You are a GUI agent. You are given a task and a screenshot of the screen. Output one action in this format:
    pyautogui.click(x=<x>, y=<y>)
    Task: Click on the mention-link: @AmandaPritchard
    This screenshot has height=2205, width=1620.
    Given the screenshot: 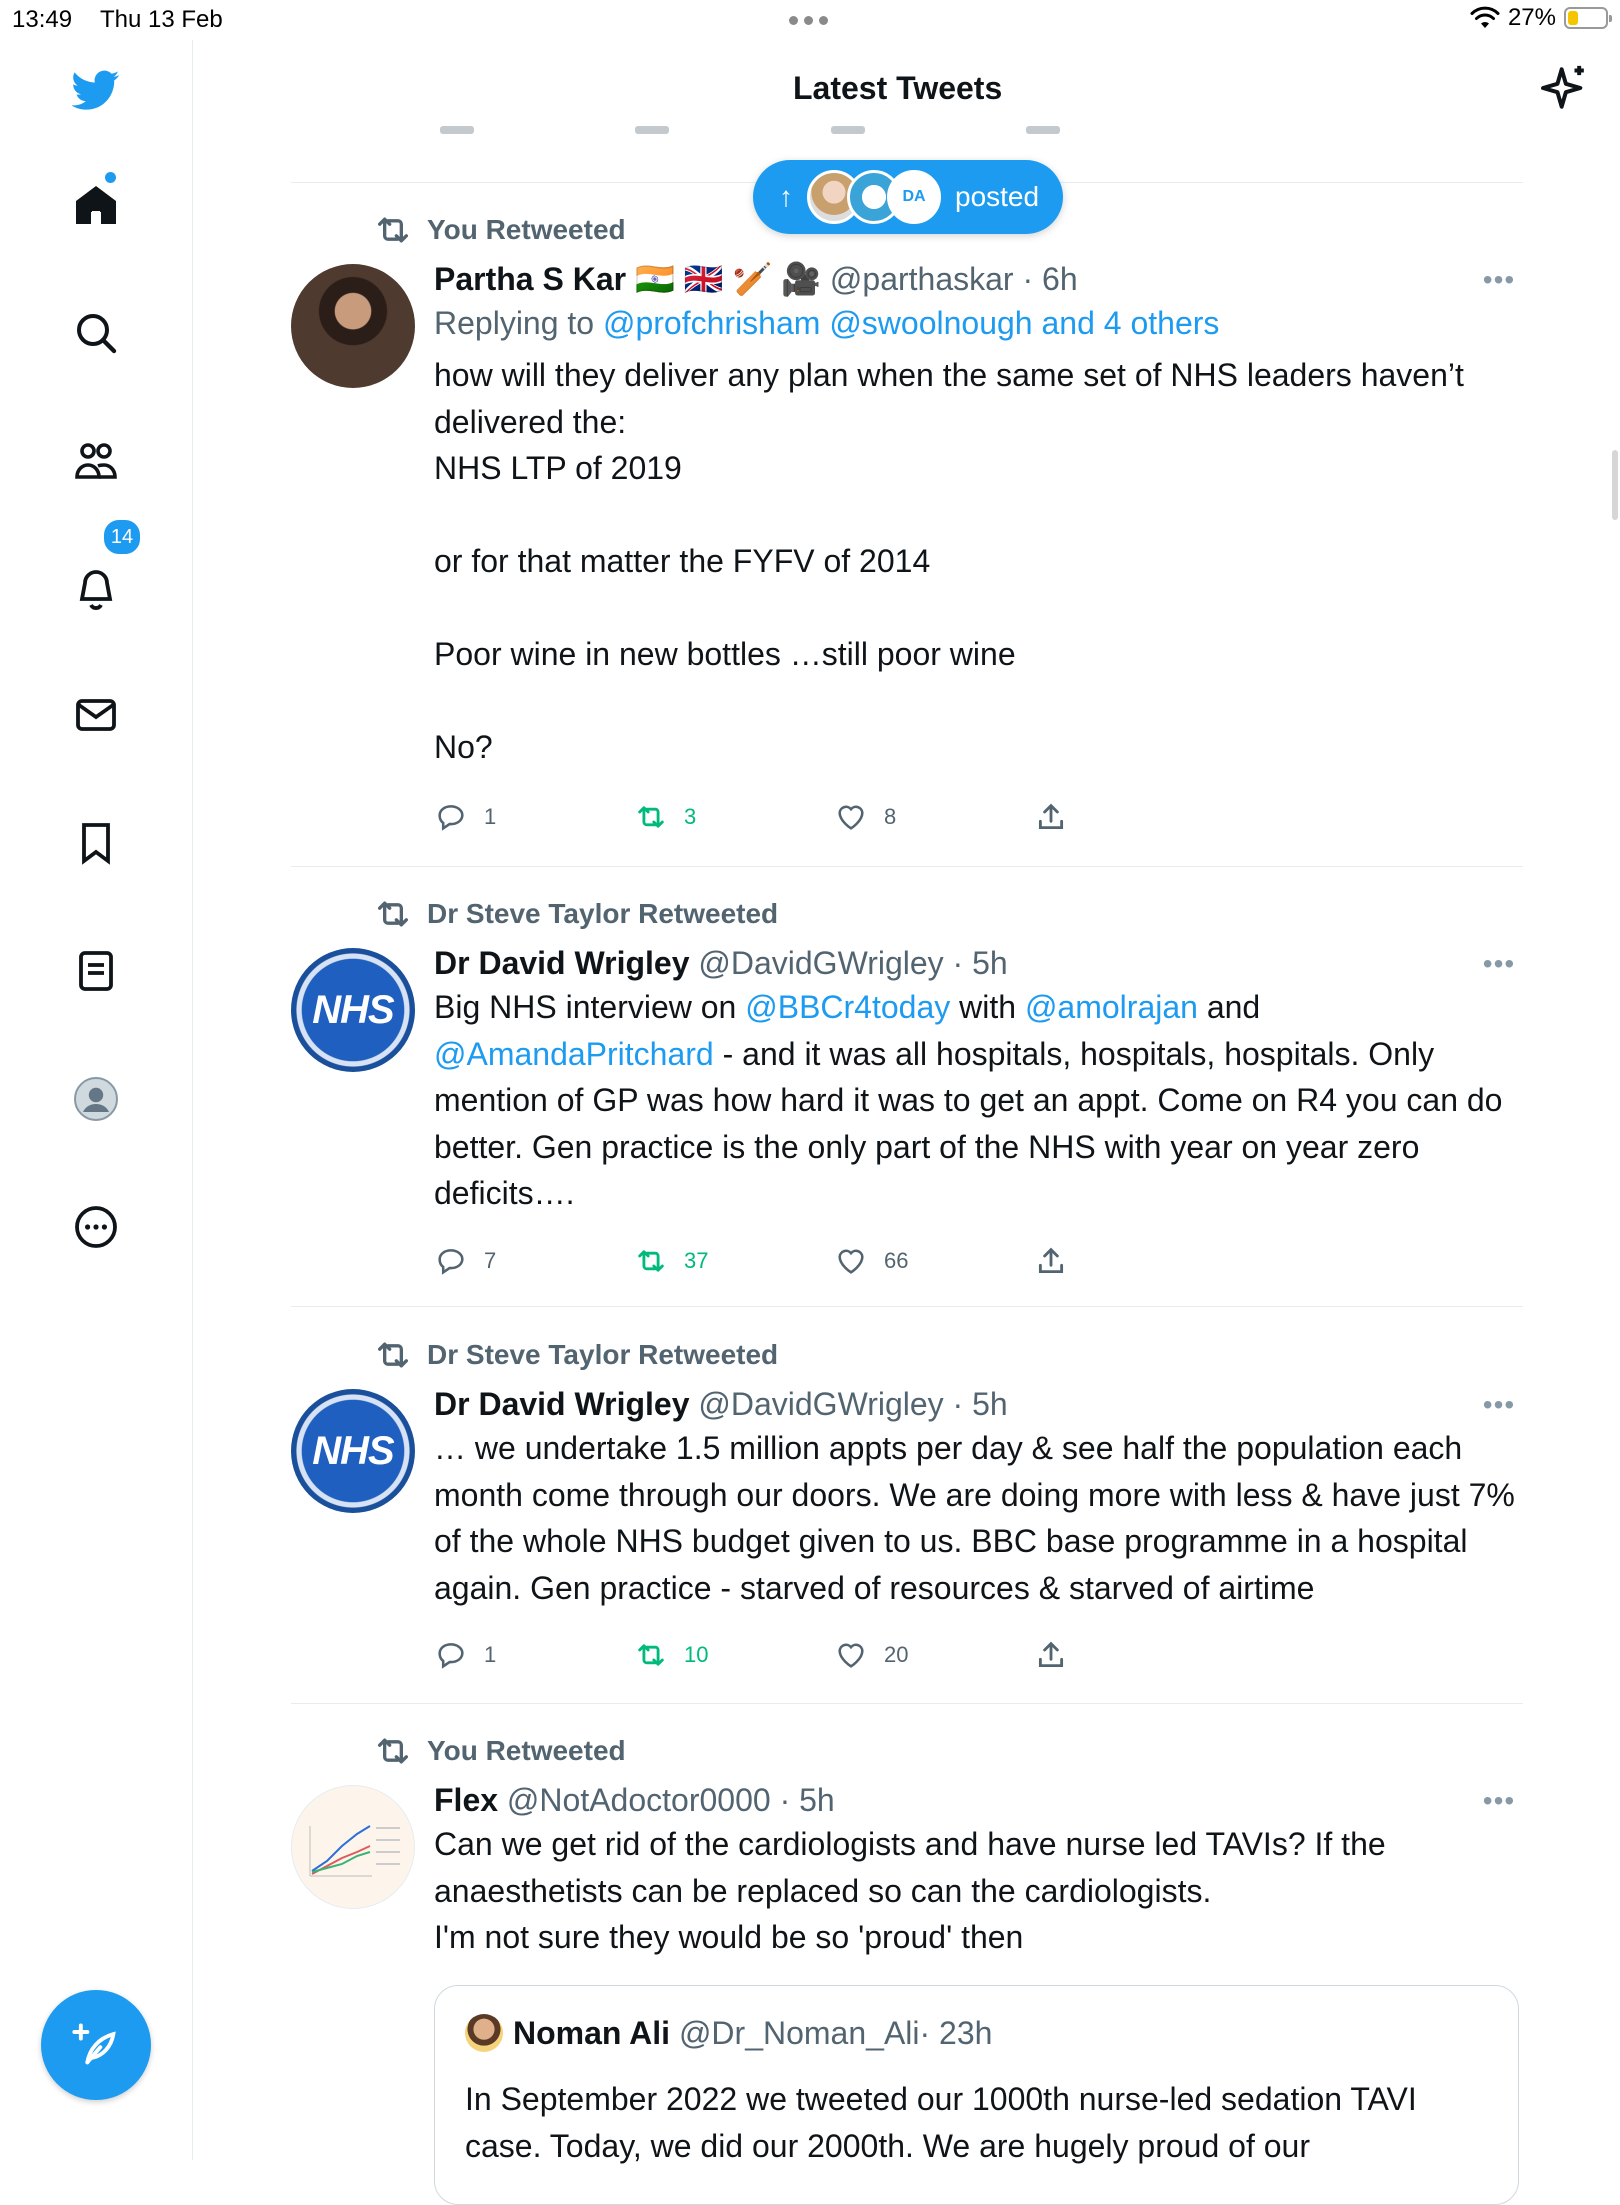 What is the action you would take?
    pyautogui.click(x=574, y=1054)
    